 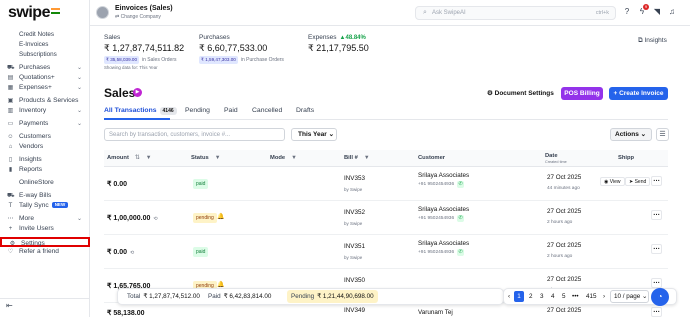 What do you see at coordinates (205, 158) in the screenshot?
I see `col-status: Status ▼` at bounding box center [205, 158].